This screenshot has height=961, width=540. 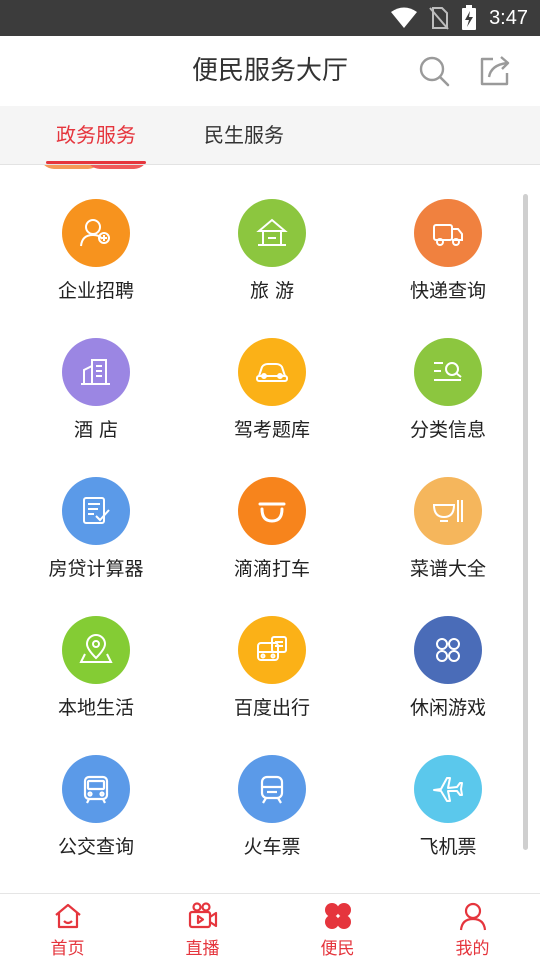 I want to click on nav-item-convenience: 便民, so click(x=337, y=927).